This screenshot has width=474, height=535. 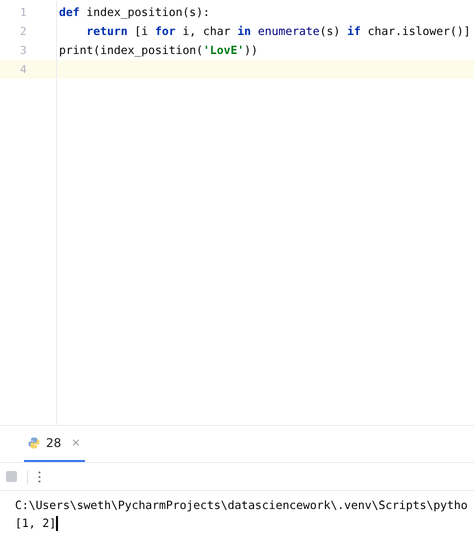 I want to click on tab-label: 28, so click(x=54, y=443).